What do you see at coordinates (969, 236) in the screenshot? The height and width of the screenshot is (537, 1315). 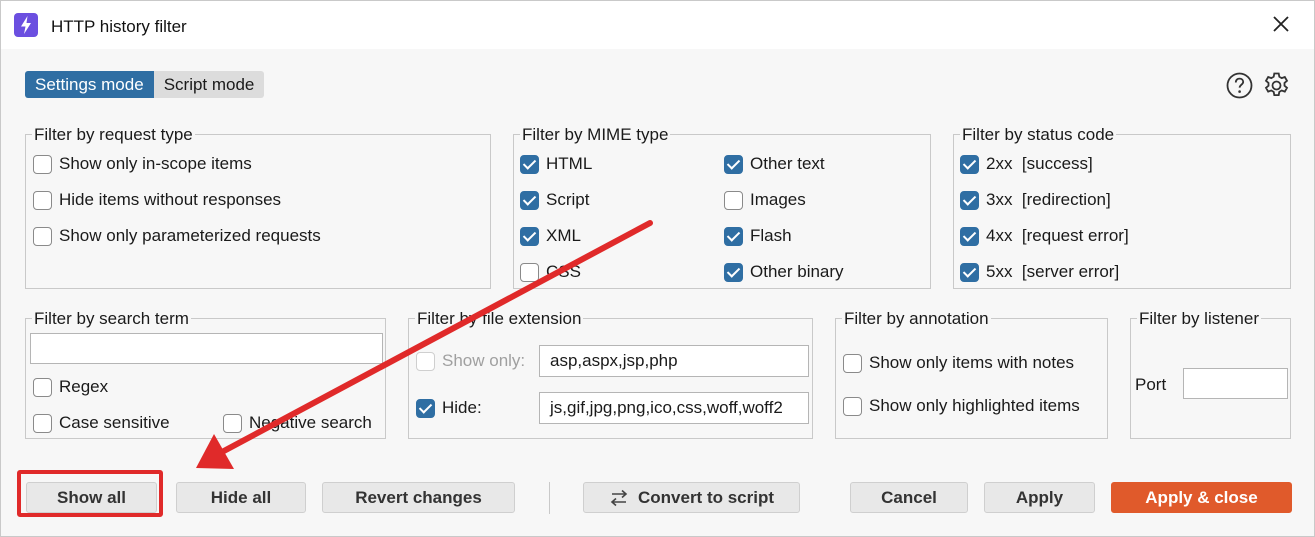 I see `status-4xx-checkbox` at bounding box center [969, 236].